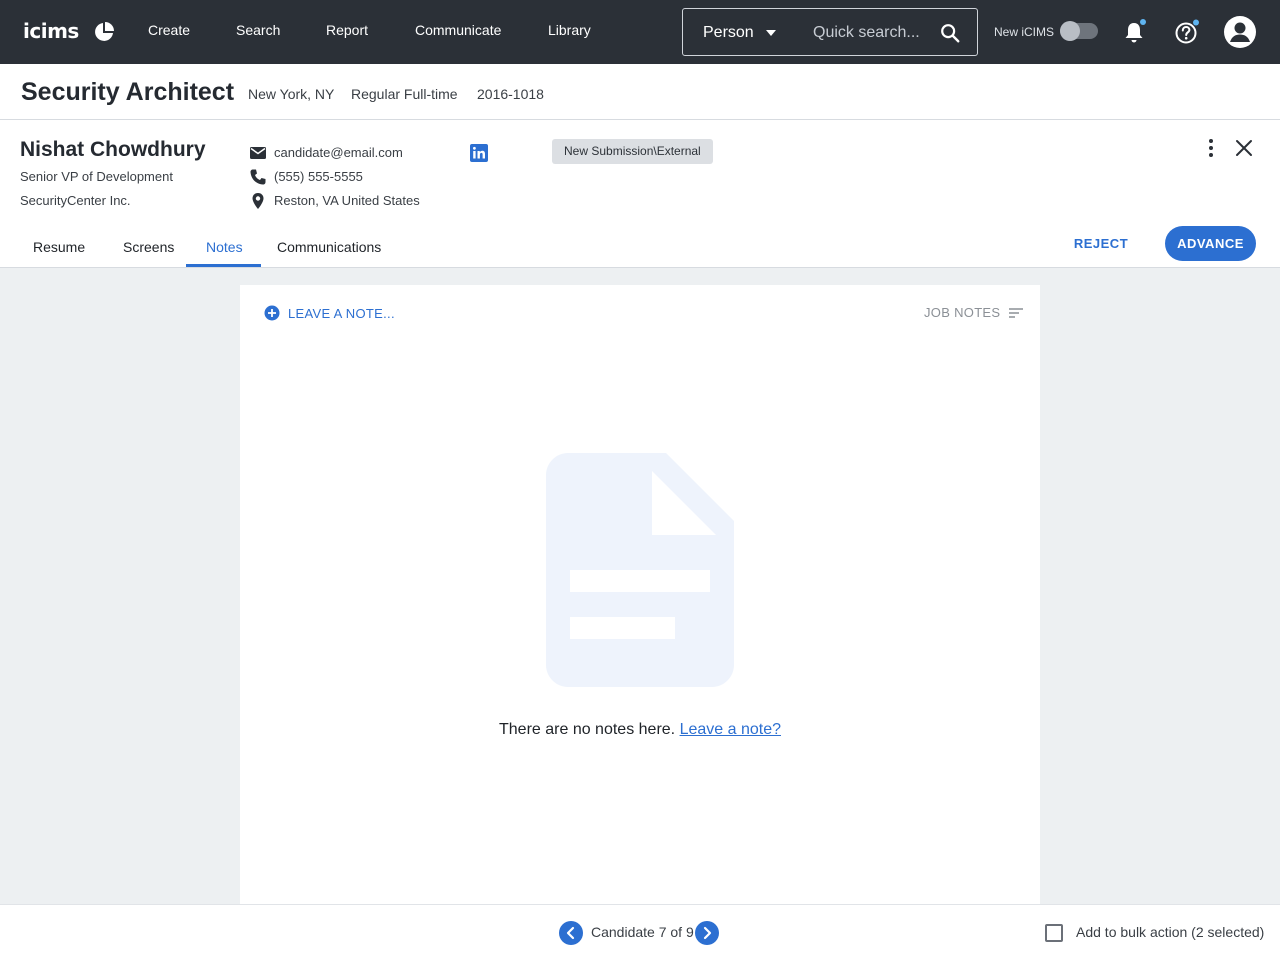  Describe the element at coordinates (258, 153) in the screenshot. I see `email-icon` at that location.